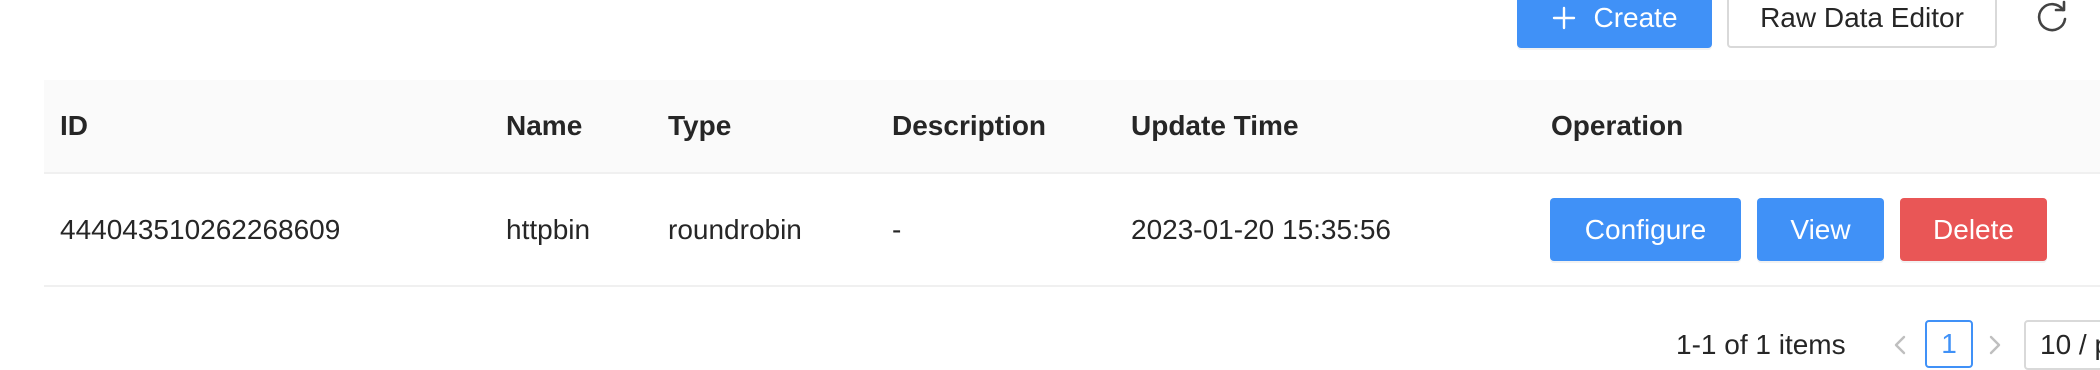  I want to click on raw-data-editor-button: Raw Data Editor, so click(1862, 24).